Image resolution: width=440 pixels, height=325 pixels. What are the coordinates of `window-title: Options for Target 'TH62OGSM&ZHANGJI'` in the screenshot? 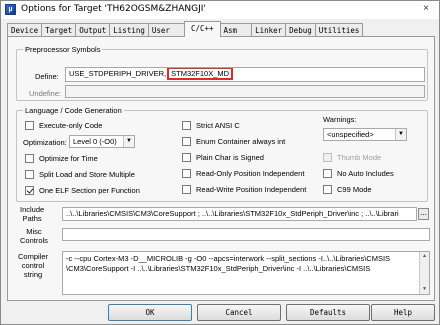 It's located at (113, 9).